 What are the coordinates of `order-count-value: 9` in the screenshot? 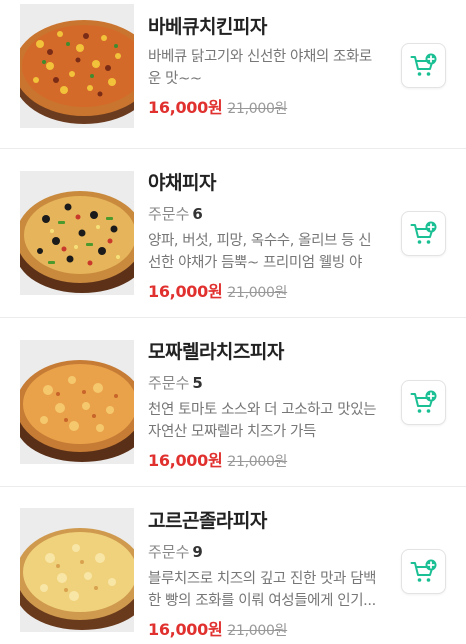 It's located at (197, 552).